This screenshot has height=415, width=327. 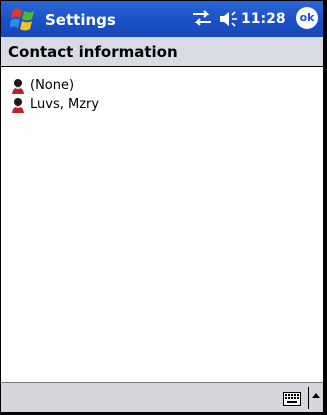 I want to click on list-item: Luvs, Mzry, so click(x=162, y=105).